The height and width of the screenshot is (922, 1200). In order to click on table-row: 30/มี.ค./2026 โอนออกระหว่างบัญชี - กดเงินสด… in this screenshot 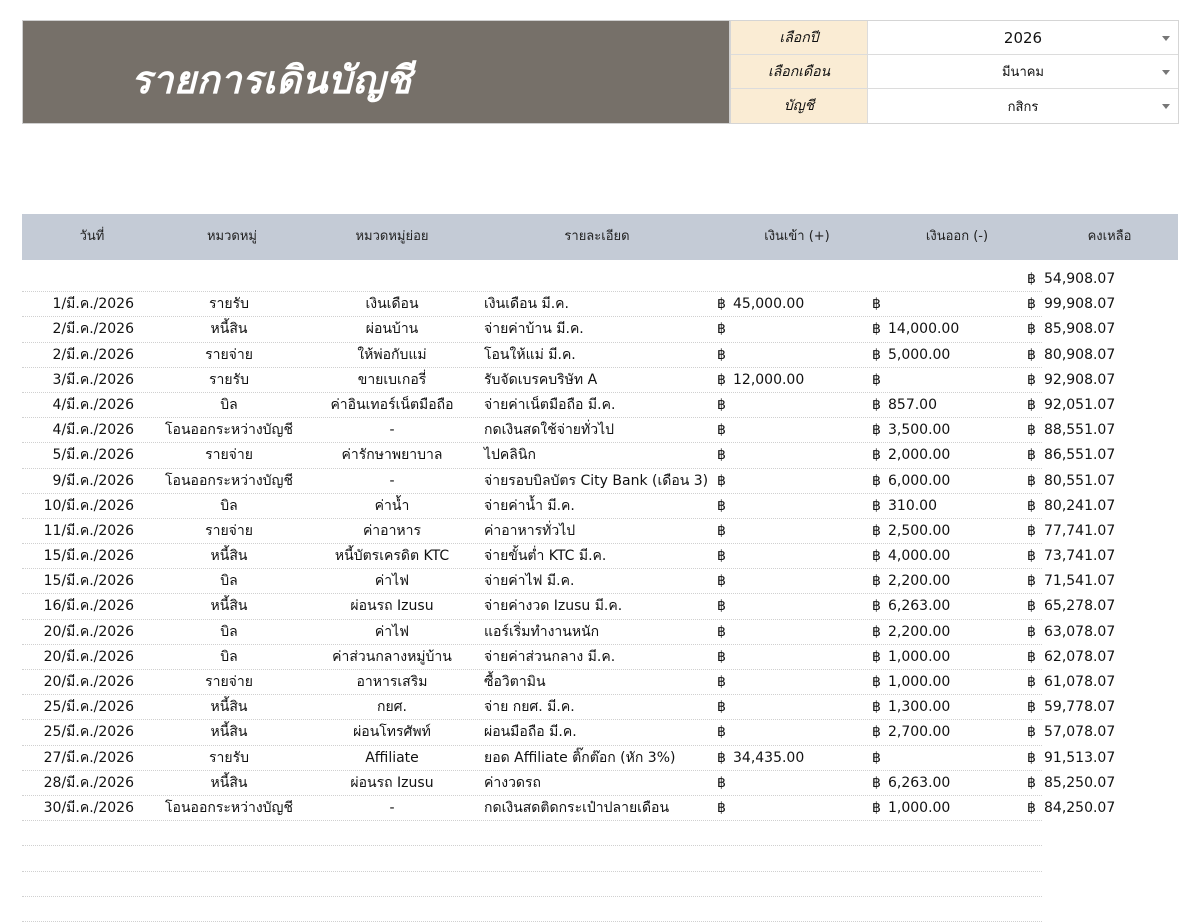, I will do `click(568, 809)`.